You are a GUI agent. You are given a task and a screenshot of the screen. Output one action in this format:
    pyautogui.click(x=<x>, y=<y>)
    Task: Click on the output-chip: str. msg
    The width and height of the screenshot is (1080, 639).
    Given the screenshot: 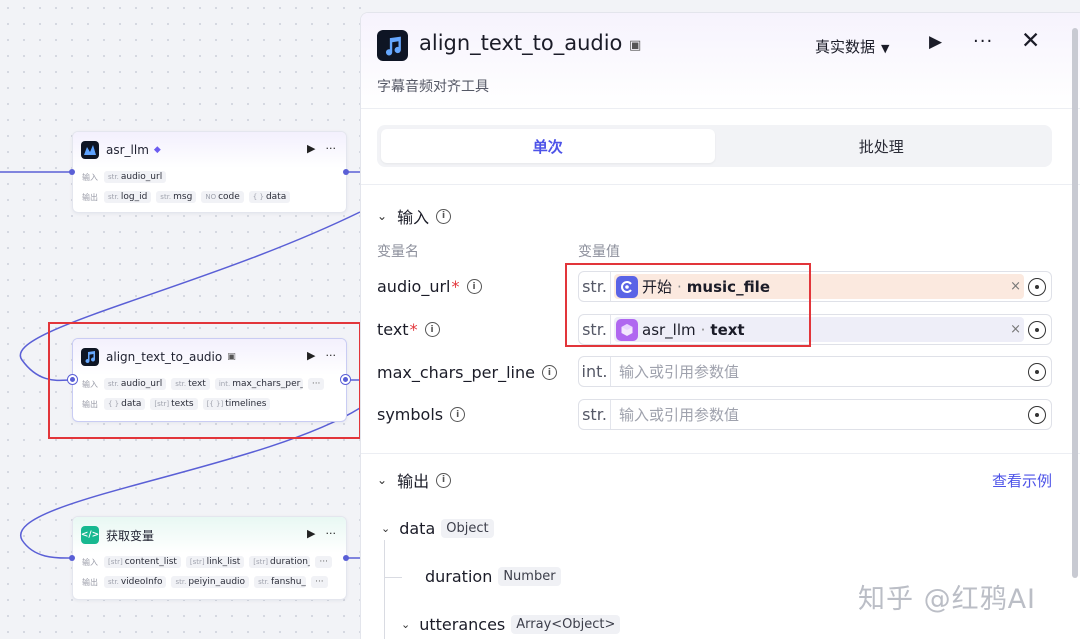 What is the action you would take?
    pyautogui.click(x=176, y=197)
    